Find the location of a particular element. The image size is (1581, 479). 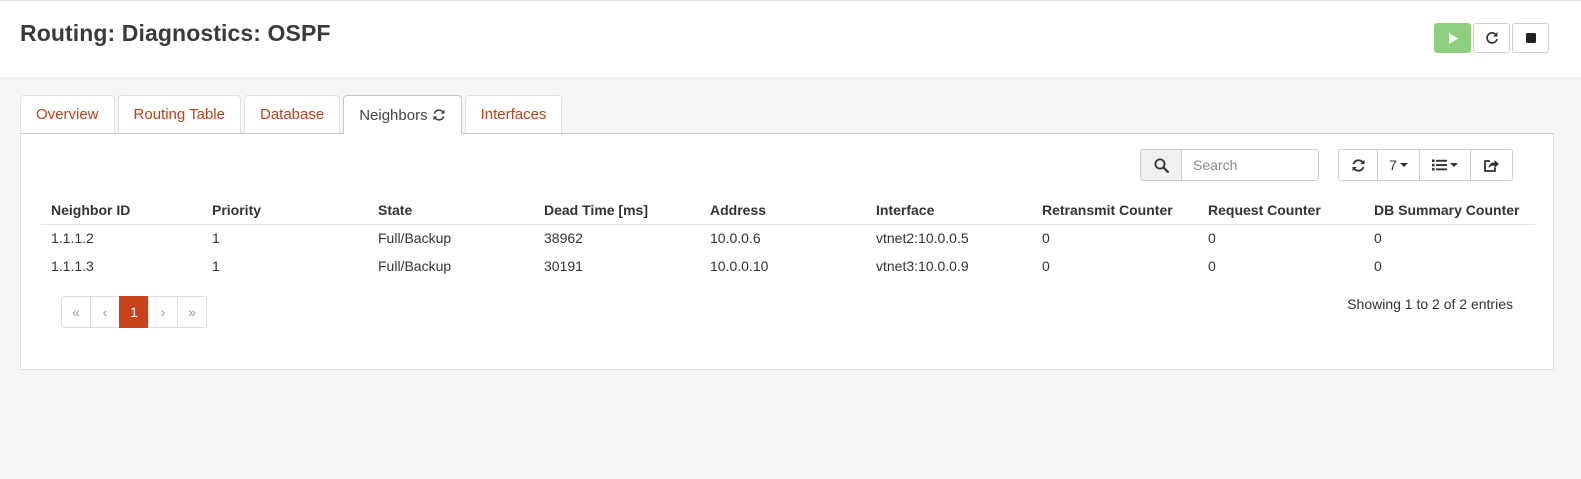

search-icon is located at coordinates (1161, 165).